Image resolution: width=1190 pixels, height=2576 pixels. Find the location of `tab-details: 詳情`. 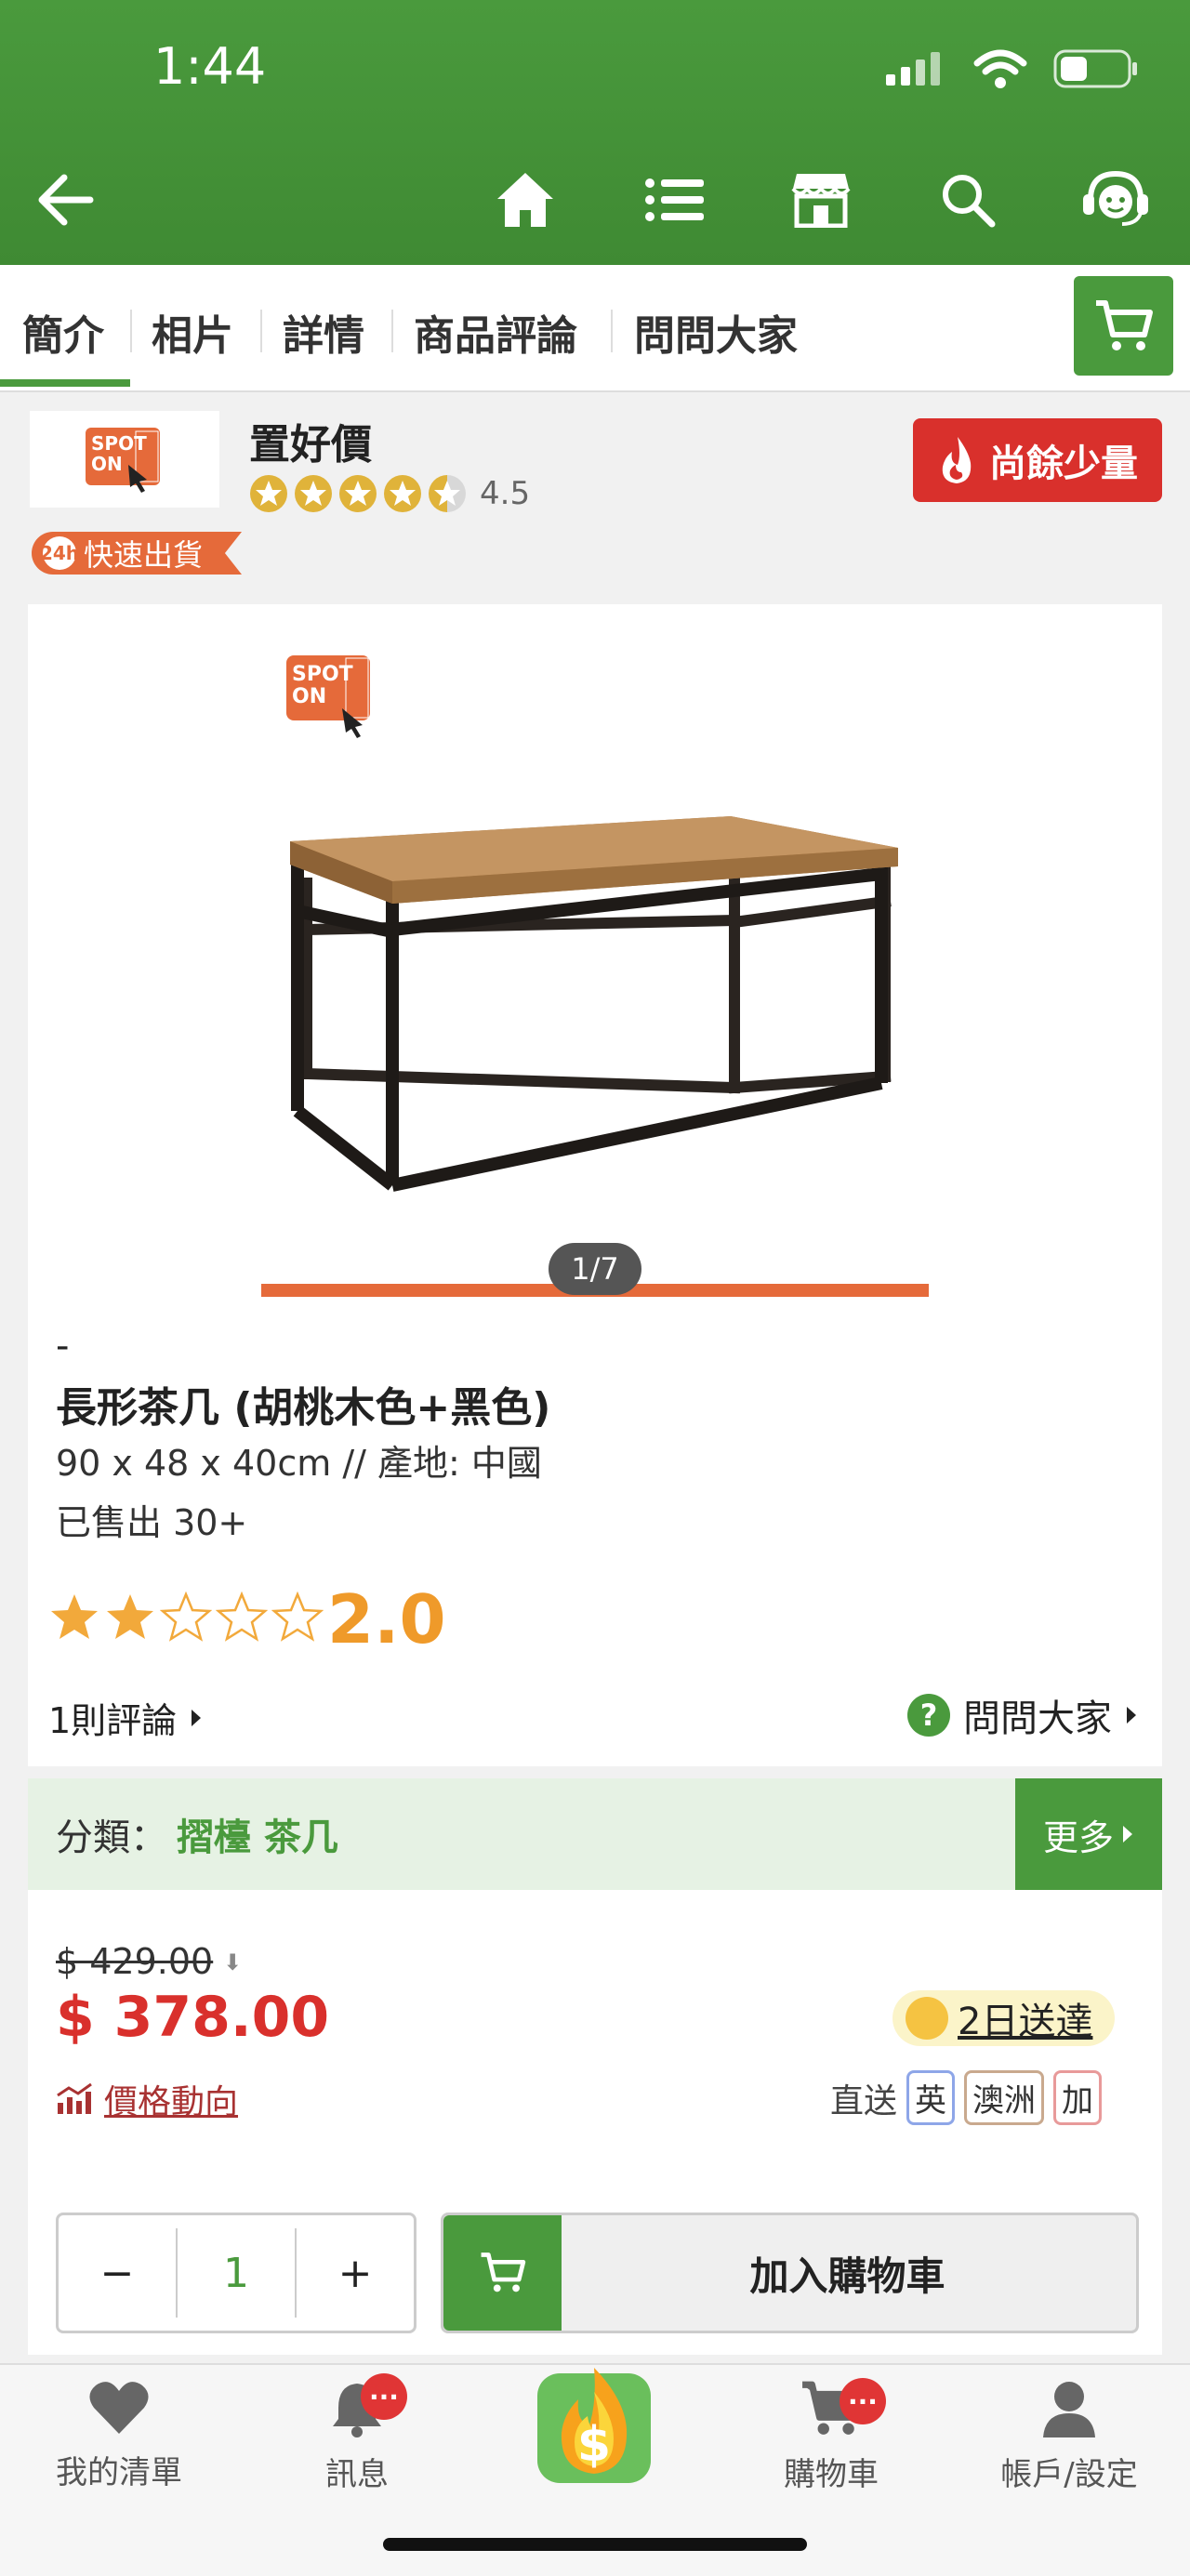

tab-details: 詳情 is located at coordinates (323, 332).